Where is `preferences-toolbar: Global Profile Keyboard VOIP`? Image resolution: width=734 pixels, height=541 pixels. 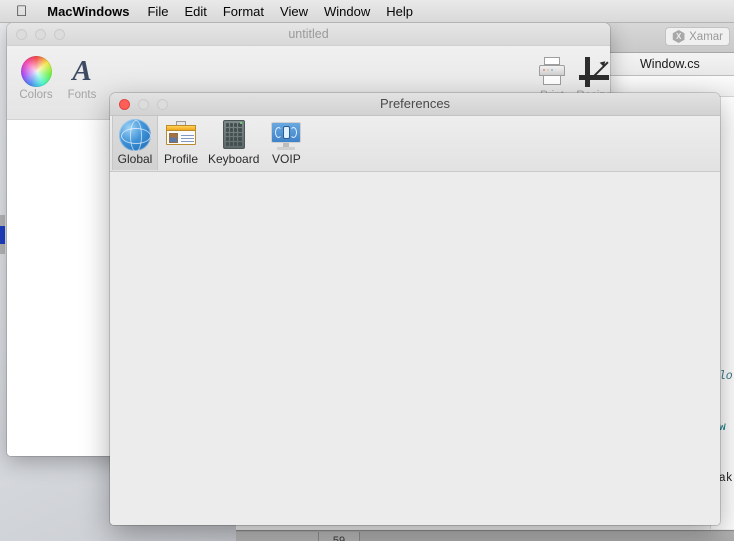
preferences-toolbar: Global Profile Keyboard VOIP is located at coordinates (415, 144).